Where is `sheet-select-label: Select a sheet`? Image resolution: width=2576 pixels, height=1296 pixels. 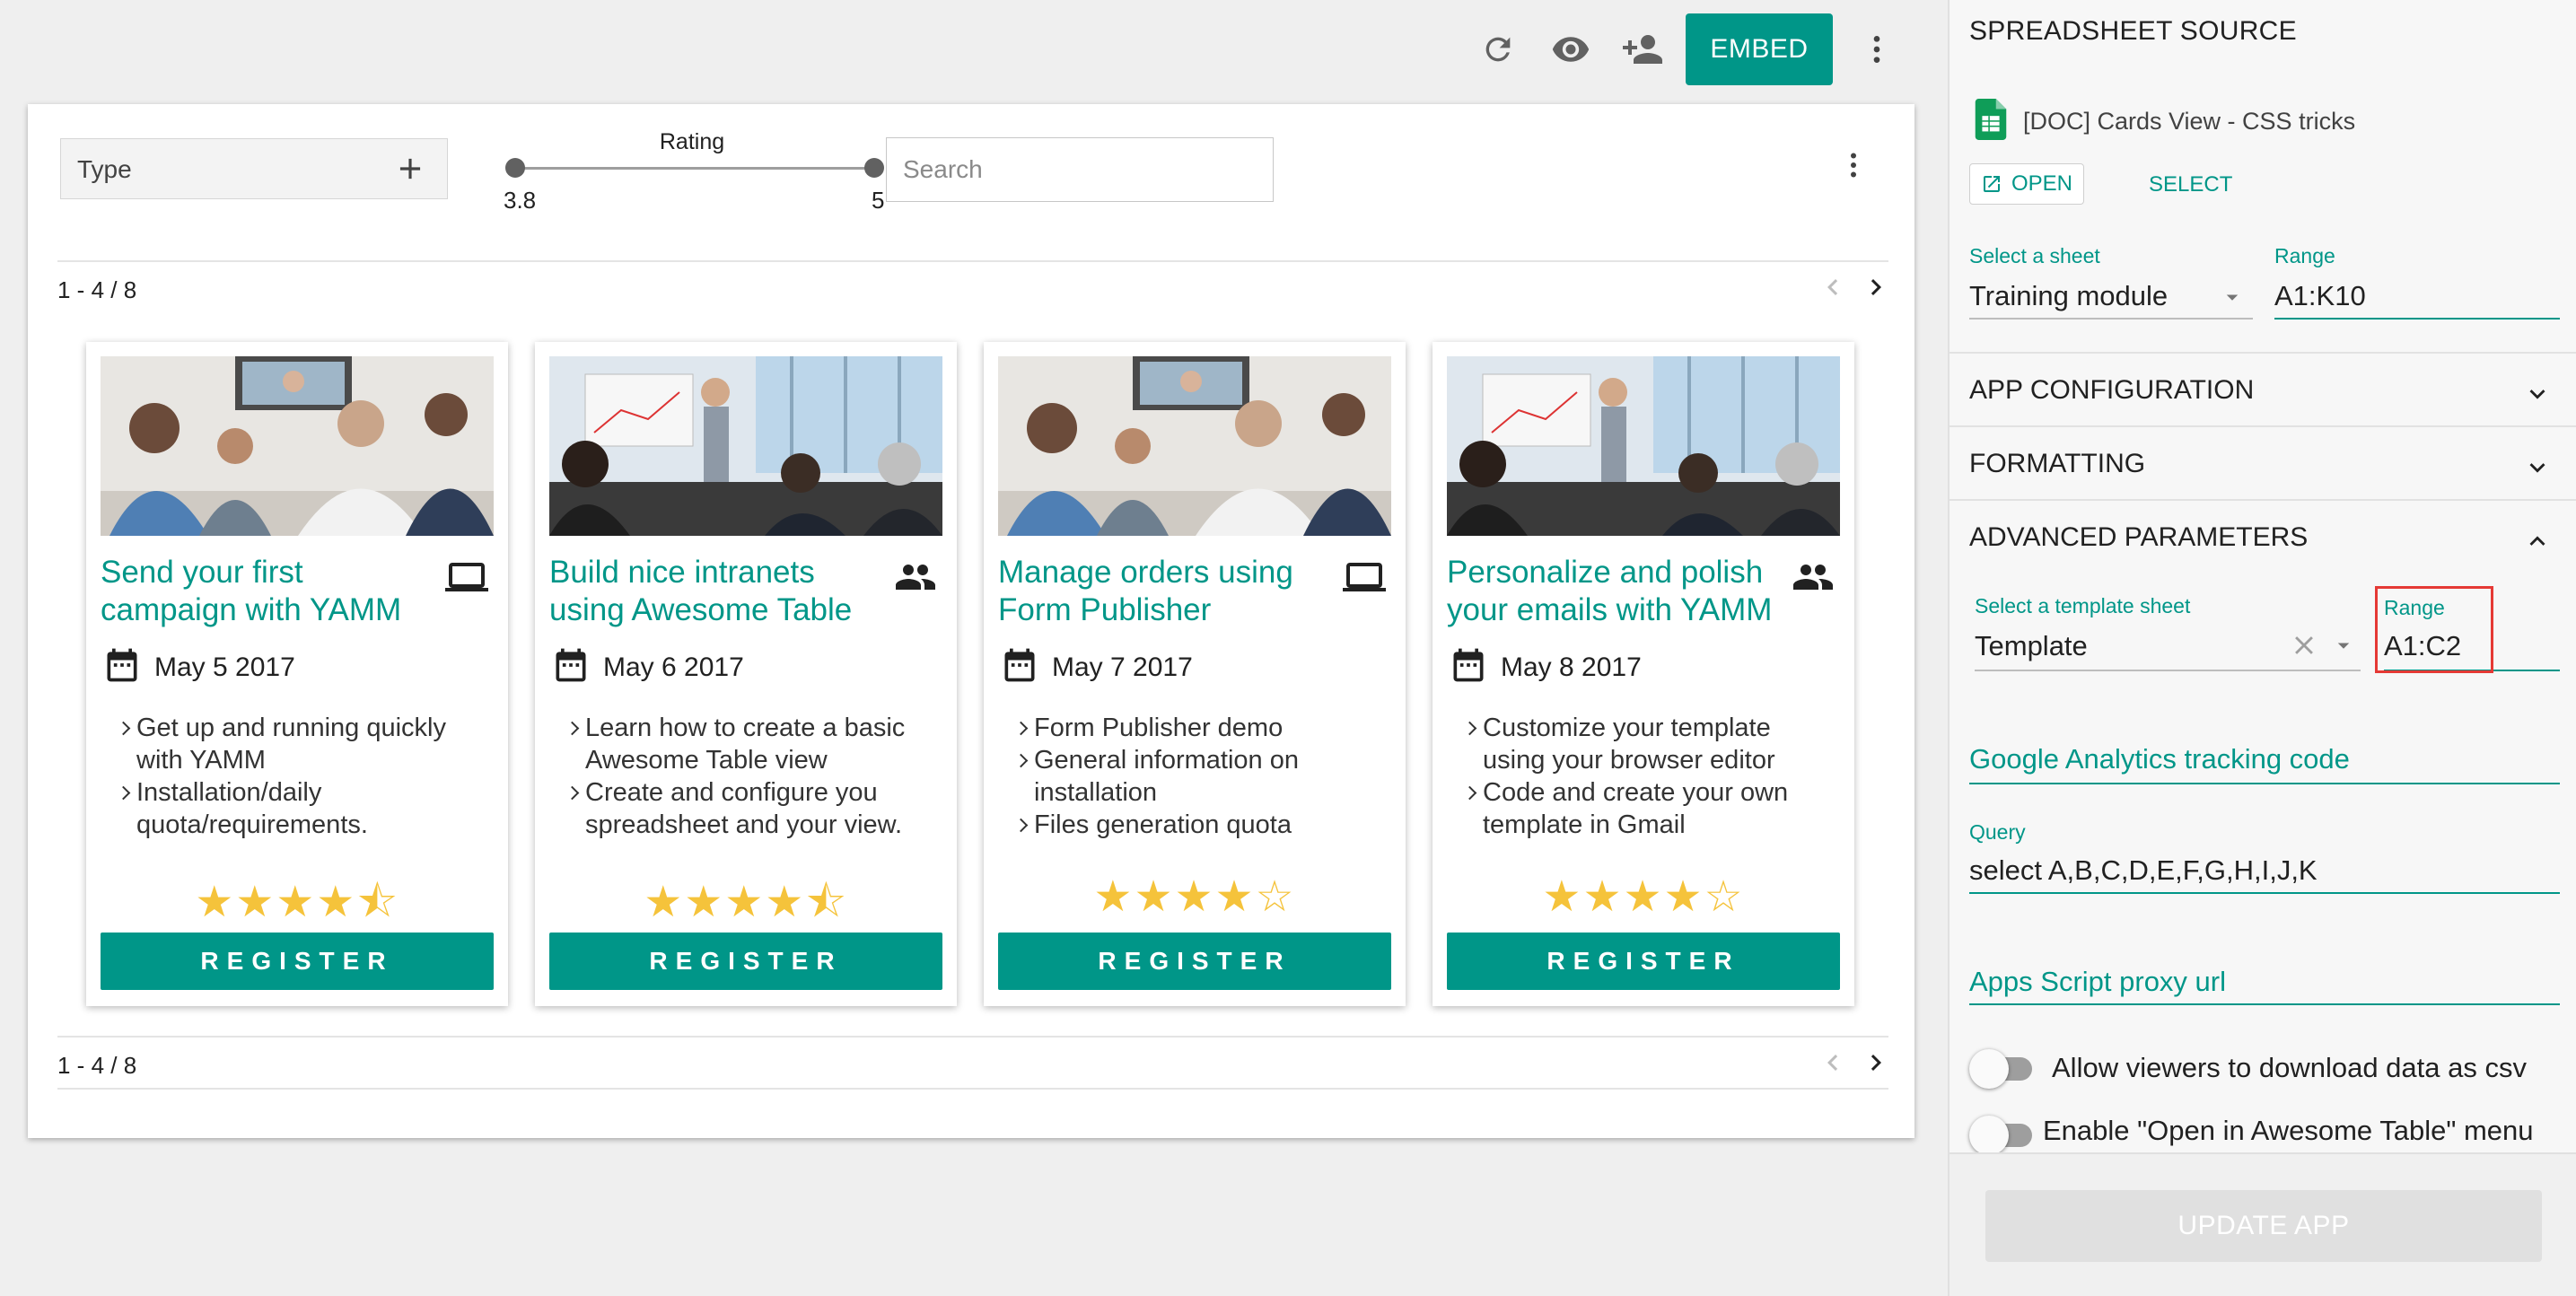
sheet-select-label: Select a sheet is located at coordinates (2035, 255).